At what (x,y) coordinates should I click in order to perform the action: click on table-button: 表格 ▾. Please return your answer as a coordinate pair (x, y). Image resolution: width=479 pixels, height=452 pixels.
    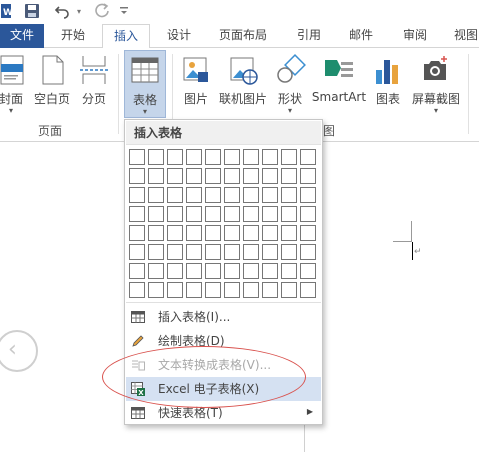
    Looking at the image, I should click on (145, 84).